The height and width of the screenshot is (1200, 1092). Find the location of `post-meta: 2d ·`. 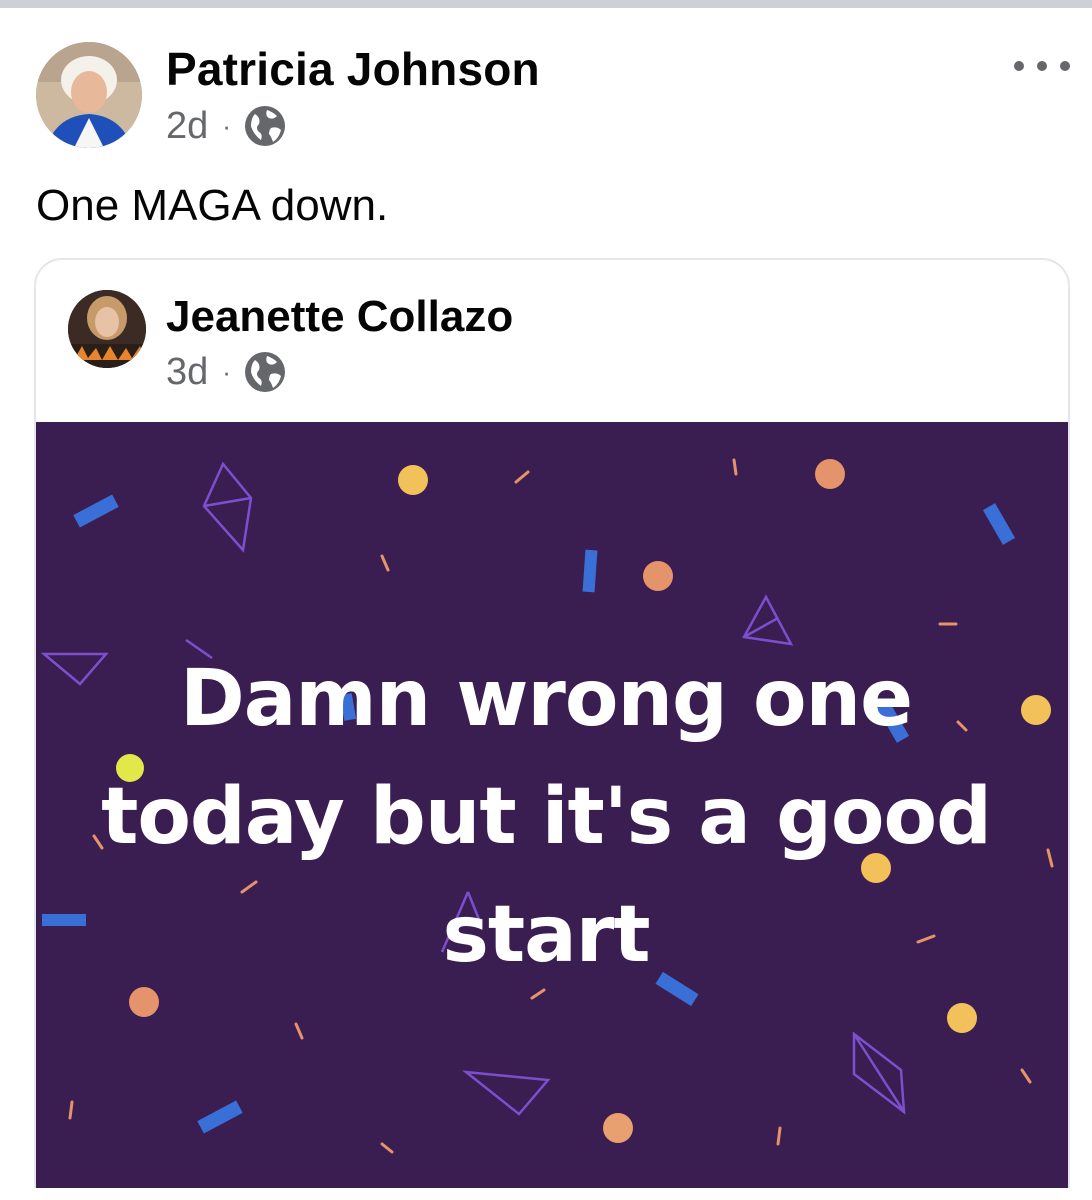

post-meta: 2d · is located at coordinates (226, 126).